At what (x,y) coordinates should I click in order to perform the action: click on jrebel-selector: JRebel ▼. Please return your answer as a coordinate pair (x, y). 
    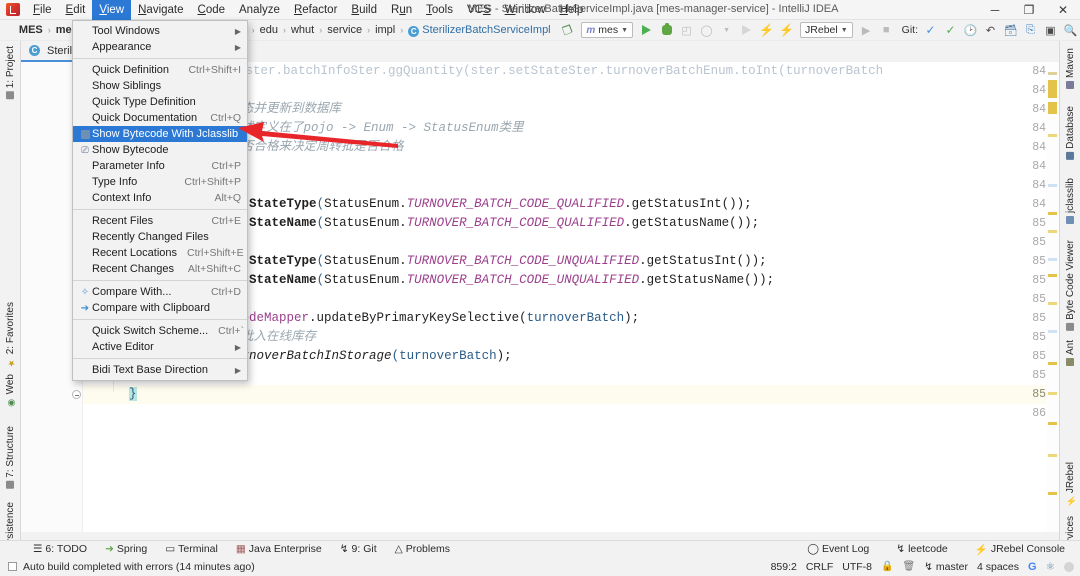
    Looking at the image, I should click on (826, 30).